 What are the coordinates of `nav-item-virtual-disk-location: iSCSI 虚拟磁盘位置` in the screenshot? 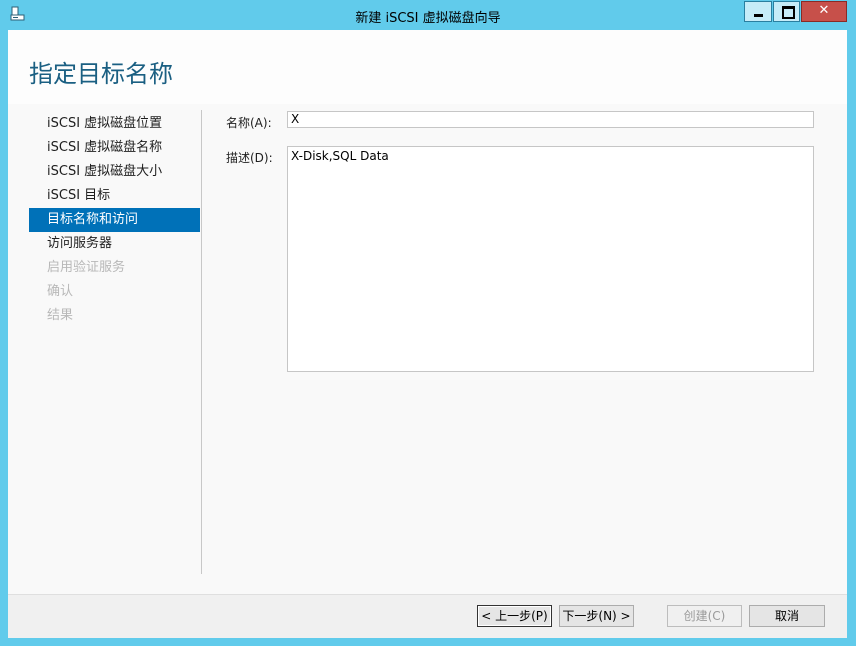 It's located at (114, 124).